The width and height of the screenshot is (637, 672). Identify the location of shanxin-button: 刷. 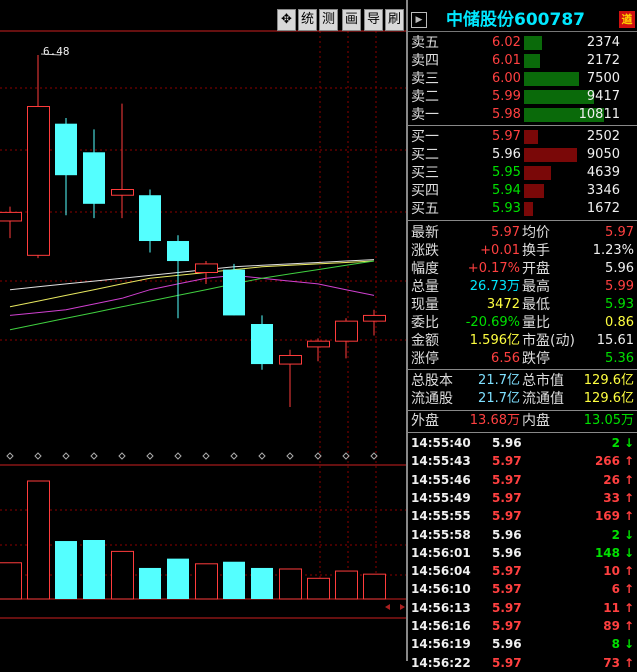
(394, 20).